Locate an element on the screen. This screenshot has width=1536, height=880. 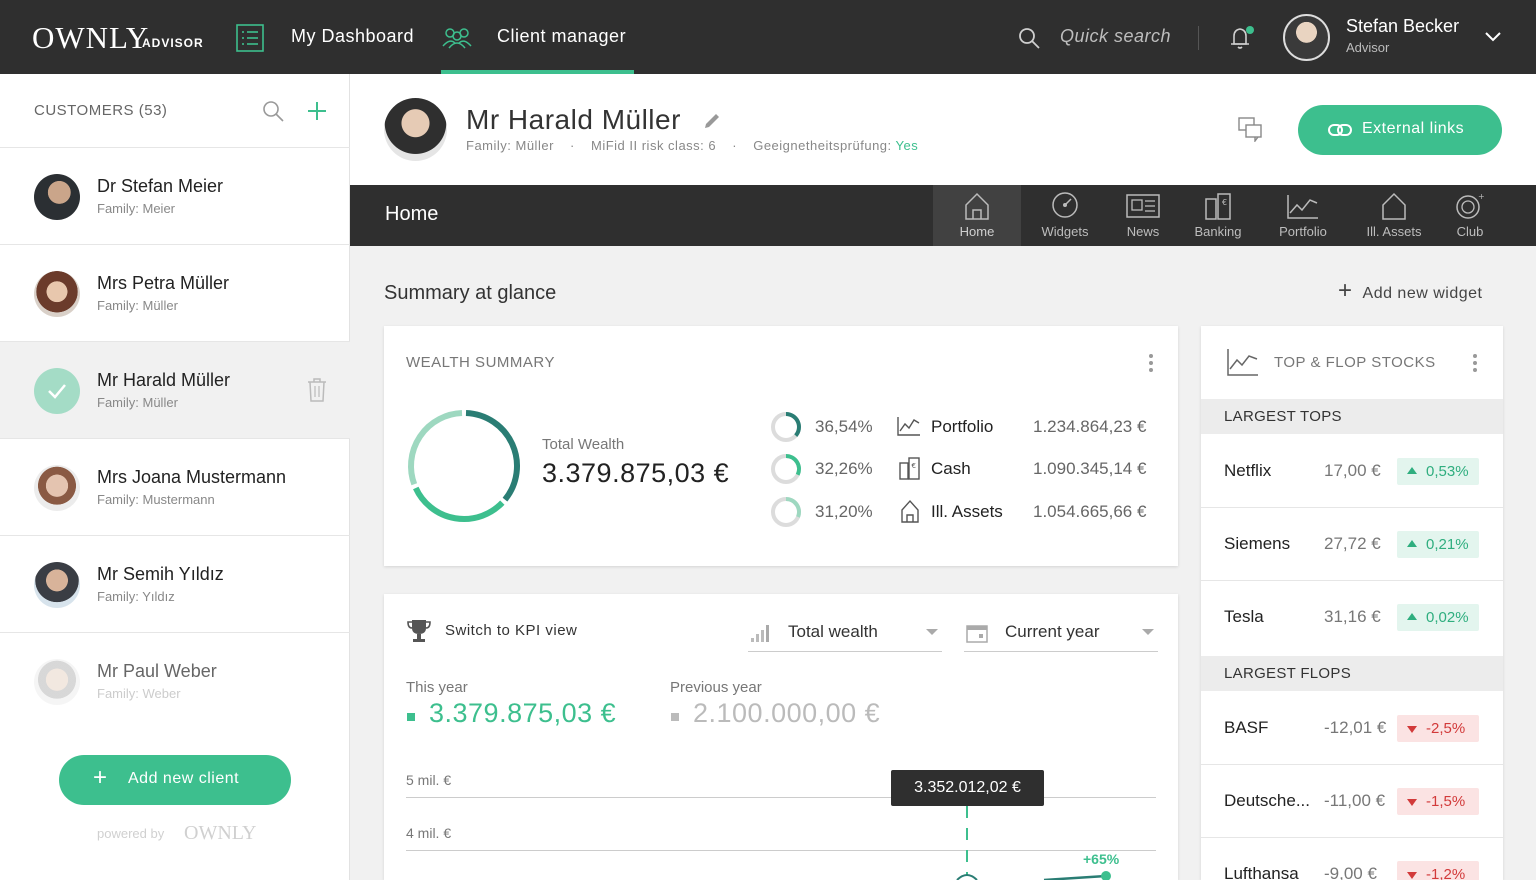
stock-price: 17,00 € is located at coordinates (1352, 470).